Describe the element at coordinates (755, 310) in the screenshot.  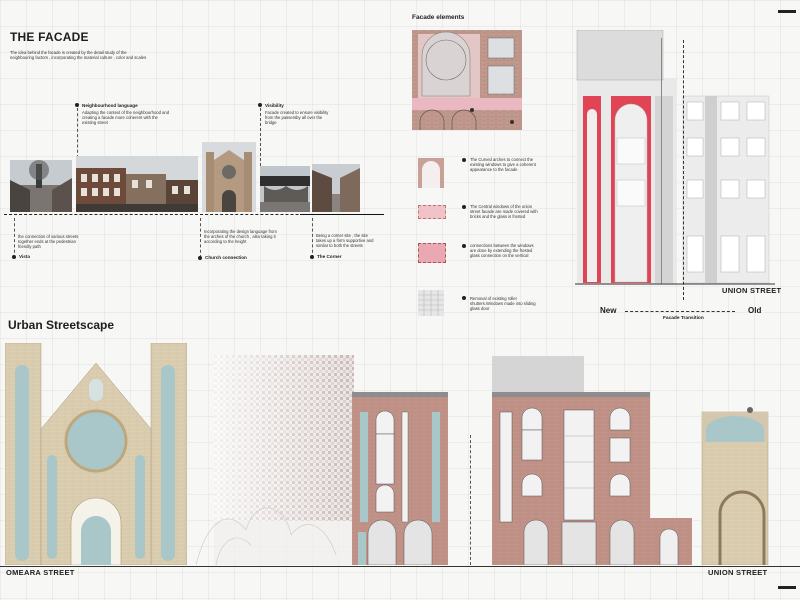
I see `old-label: Old` at that location.